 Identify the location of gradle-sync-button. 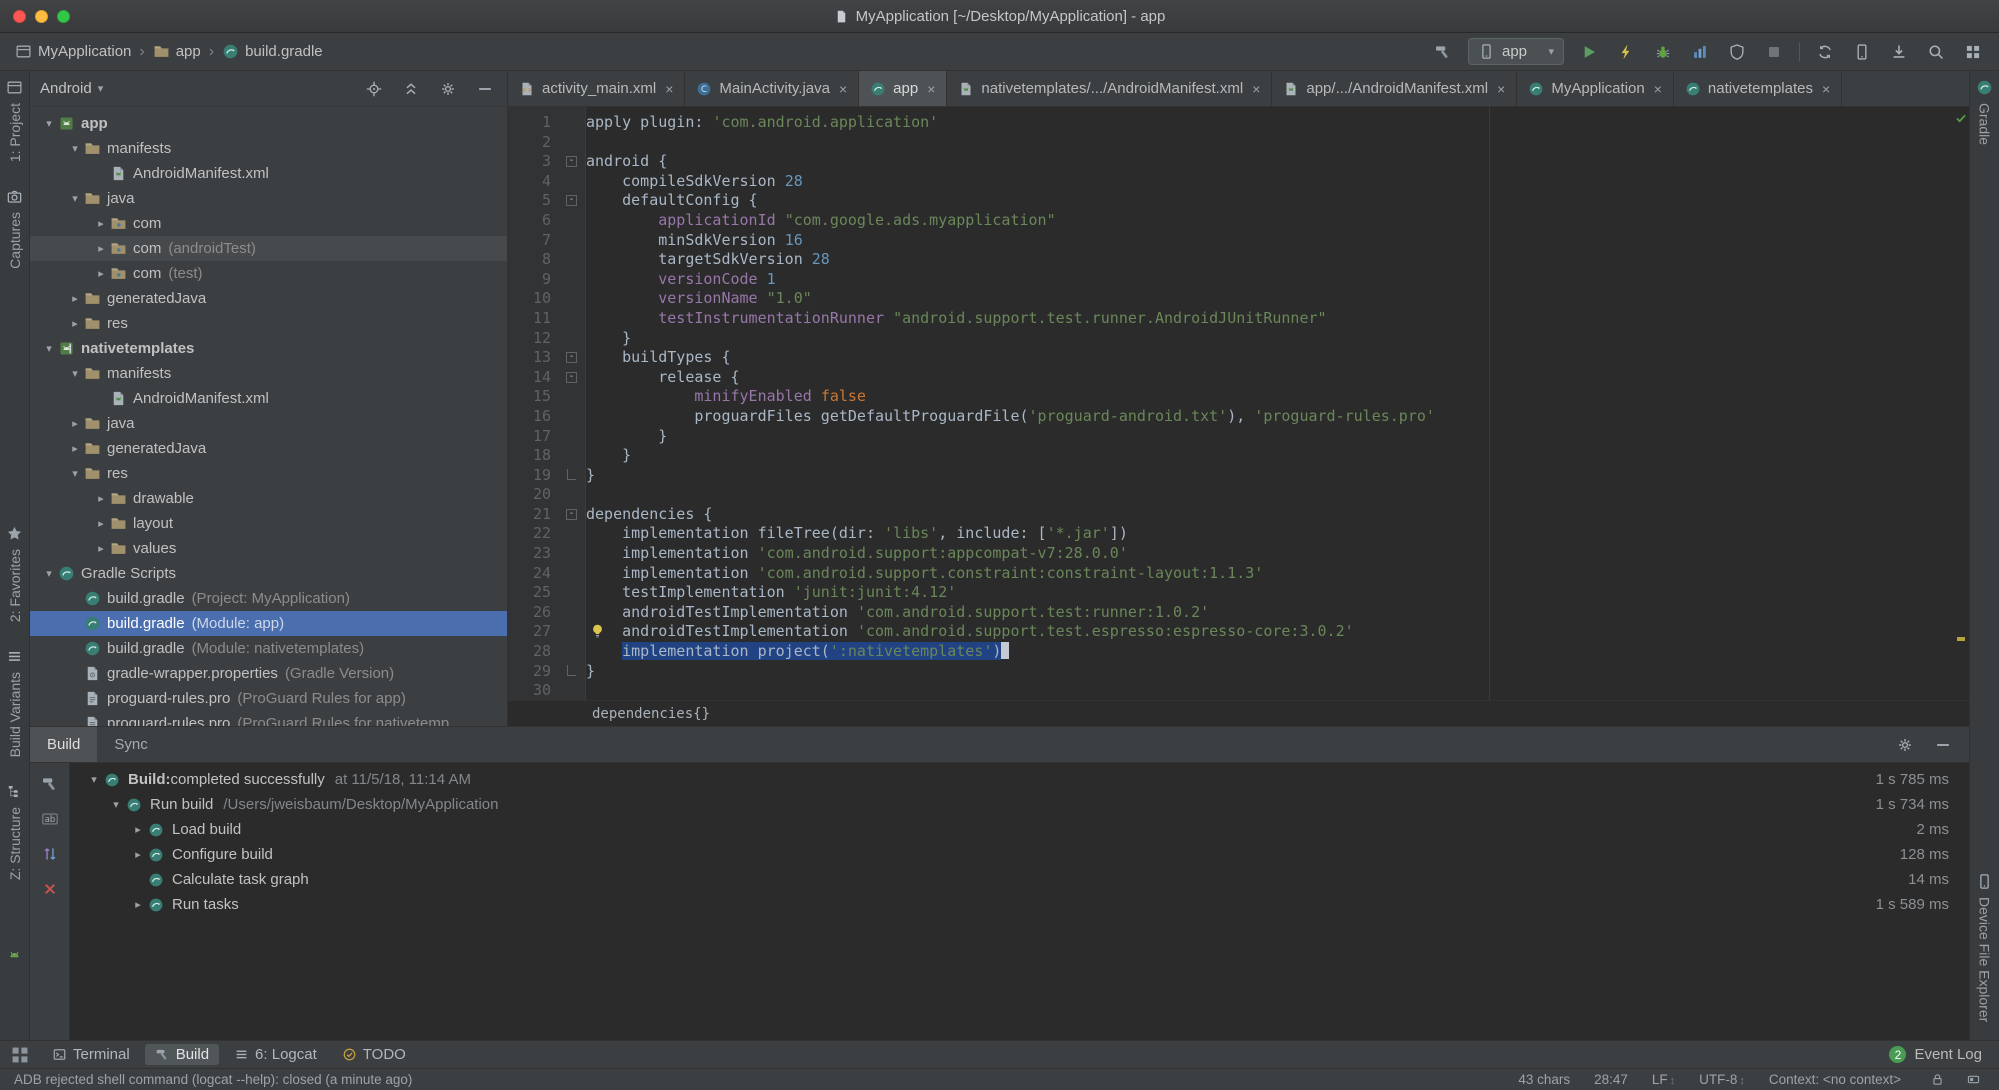
(1825, 52).